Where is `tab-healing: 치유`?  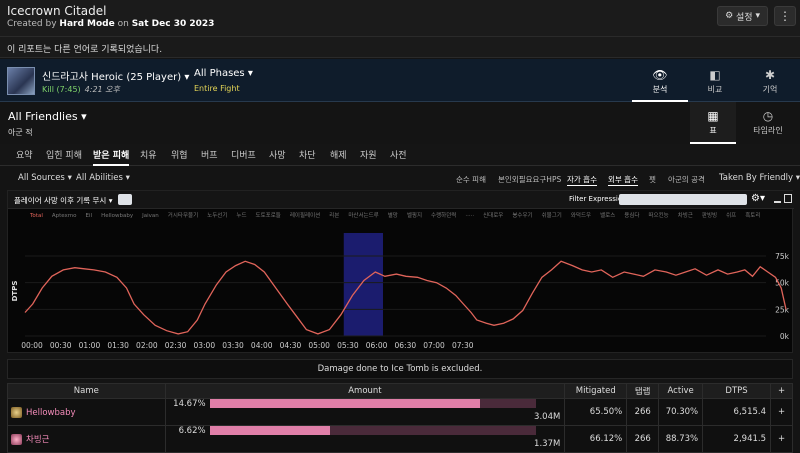 tab-healing: 치유 is located at coordinates (148, 154).